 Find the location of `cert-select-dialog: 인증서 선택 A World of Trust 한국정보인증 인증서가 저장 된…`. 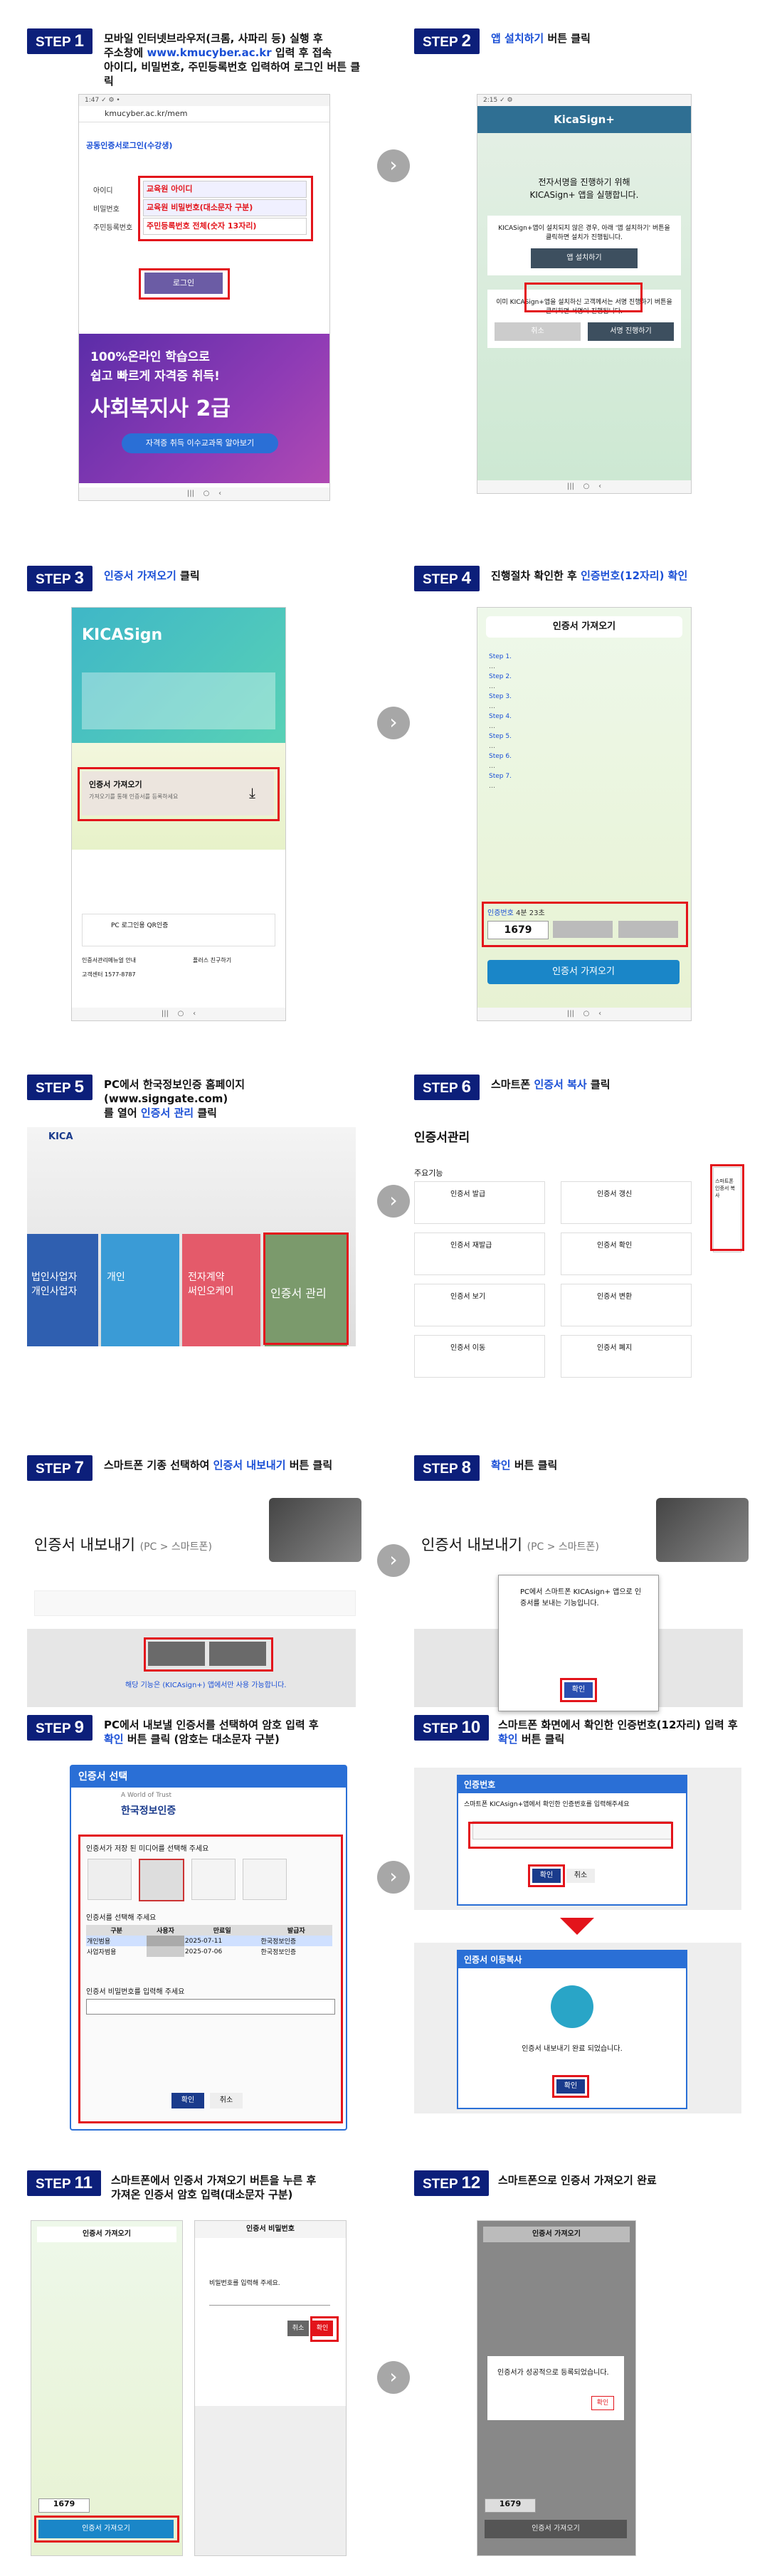

cert-select-dialog: 인증서 선택 A World of Trust 한국정보인증 인증서가 저장 된… is located at coordinates (209, 1948).